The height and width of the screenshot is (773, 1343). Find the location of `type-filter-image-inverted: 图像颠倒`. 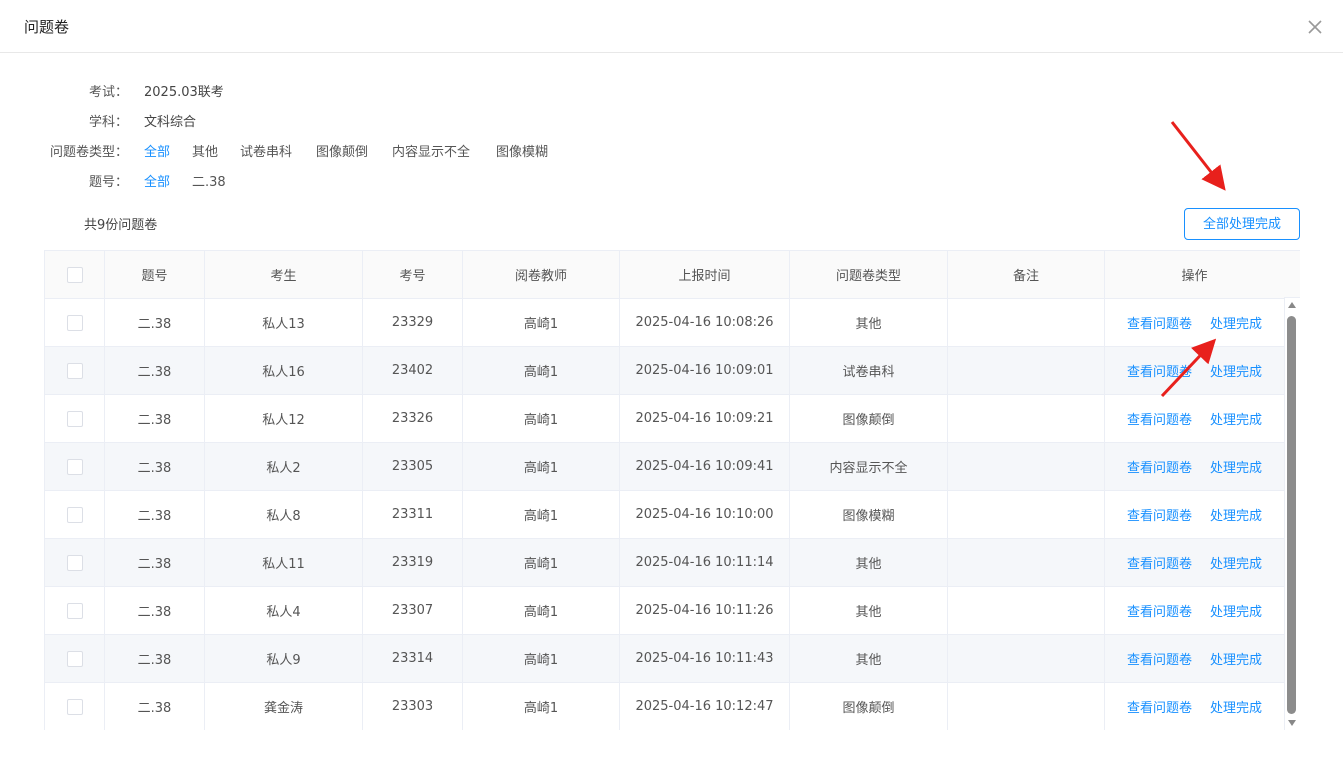

type-filter-image-inverted: 图像颠倒 is located at coordinates (342, 153).